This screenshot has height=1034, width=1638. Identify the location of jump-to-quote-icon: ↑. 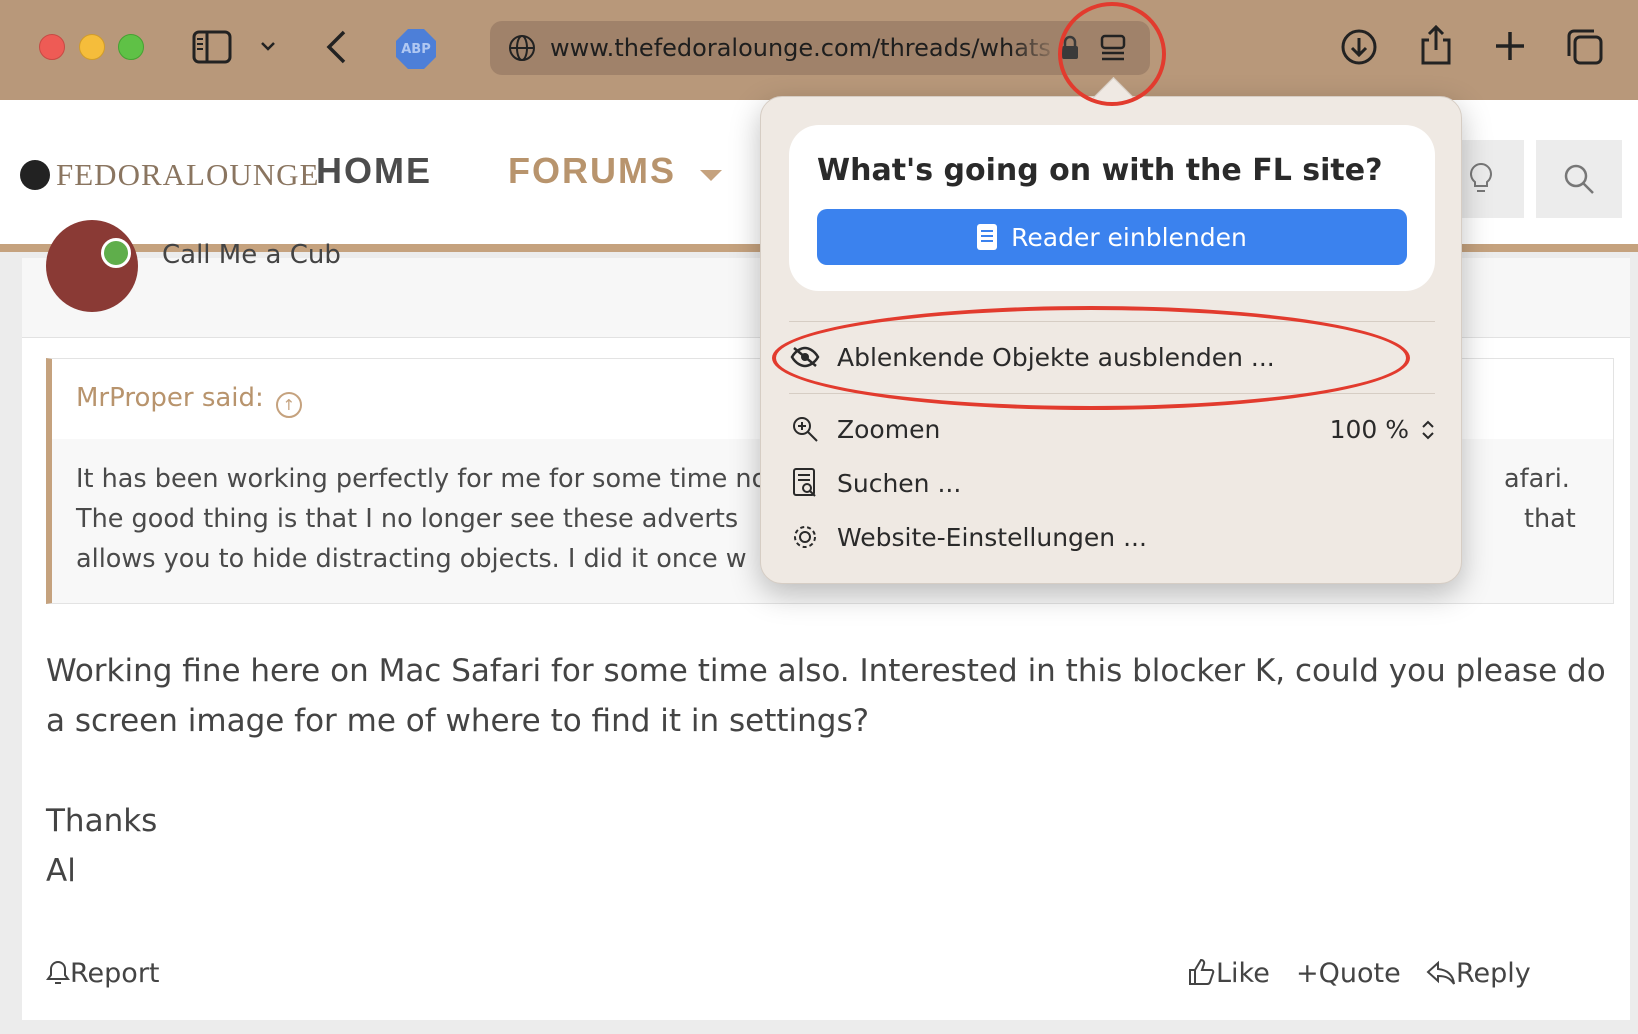
(288, 405).